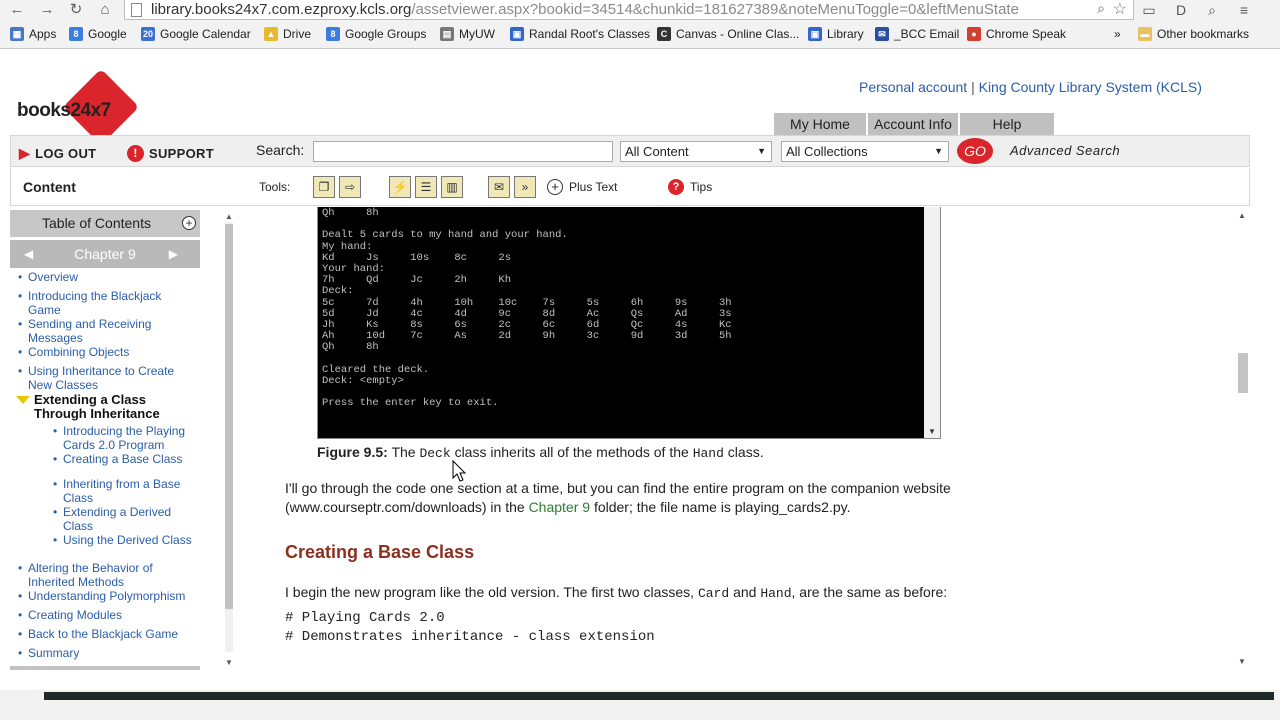 Image resolution: width=1280 pixels, height=720 pixels. What do you see at coordinates (690, 187) in the screenshot?
I see `tips-button: ? Tips` at bounding box center [690, 187].